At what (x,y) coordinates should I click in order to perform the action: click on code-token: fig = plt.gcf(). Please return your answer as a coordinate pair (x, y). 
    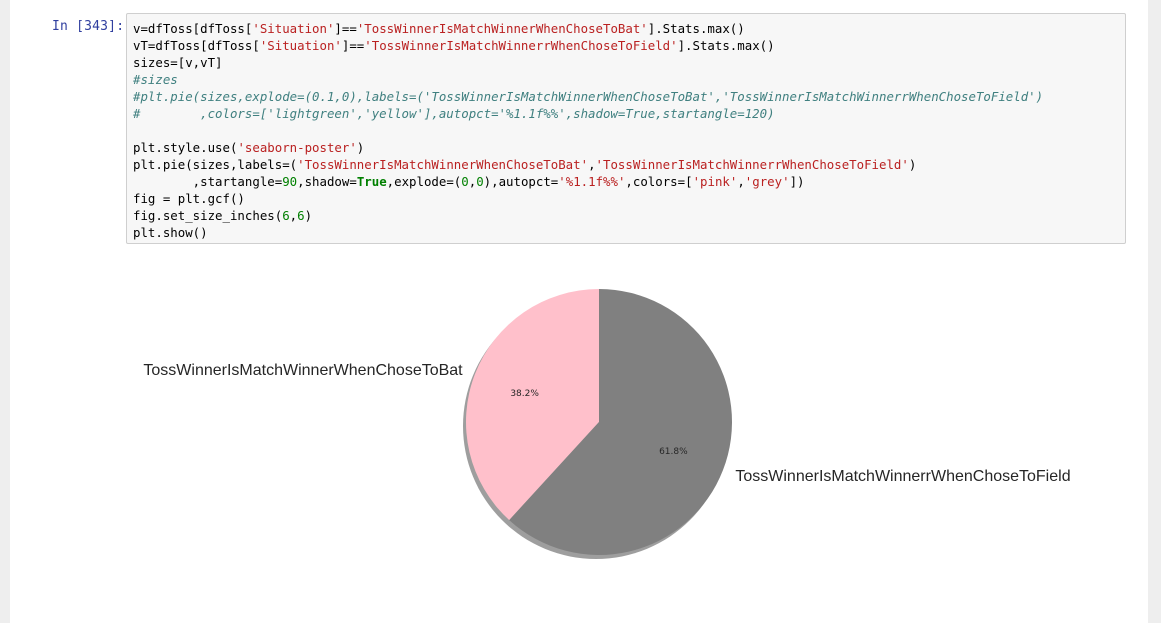
    Looking at the image, I should click on (189, 198).